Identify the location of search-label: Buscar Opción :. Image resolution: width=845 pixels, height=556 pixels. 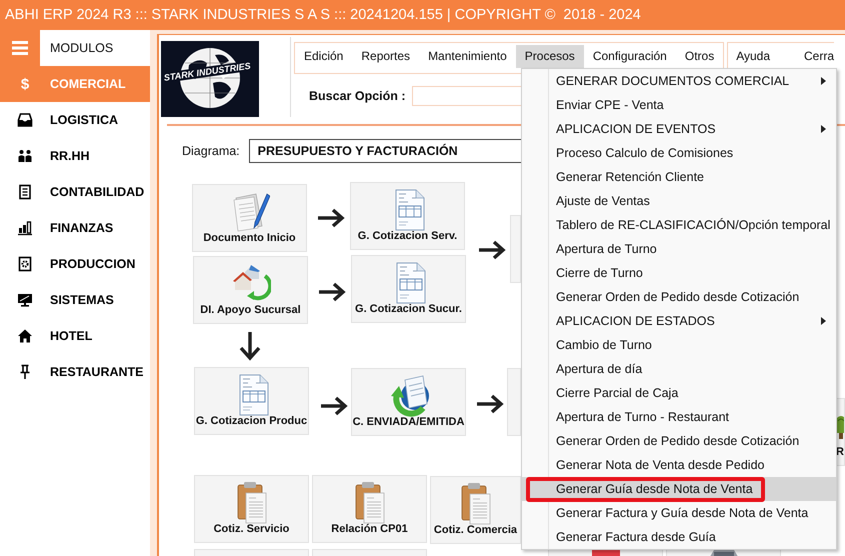
(357, 96).